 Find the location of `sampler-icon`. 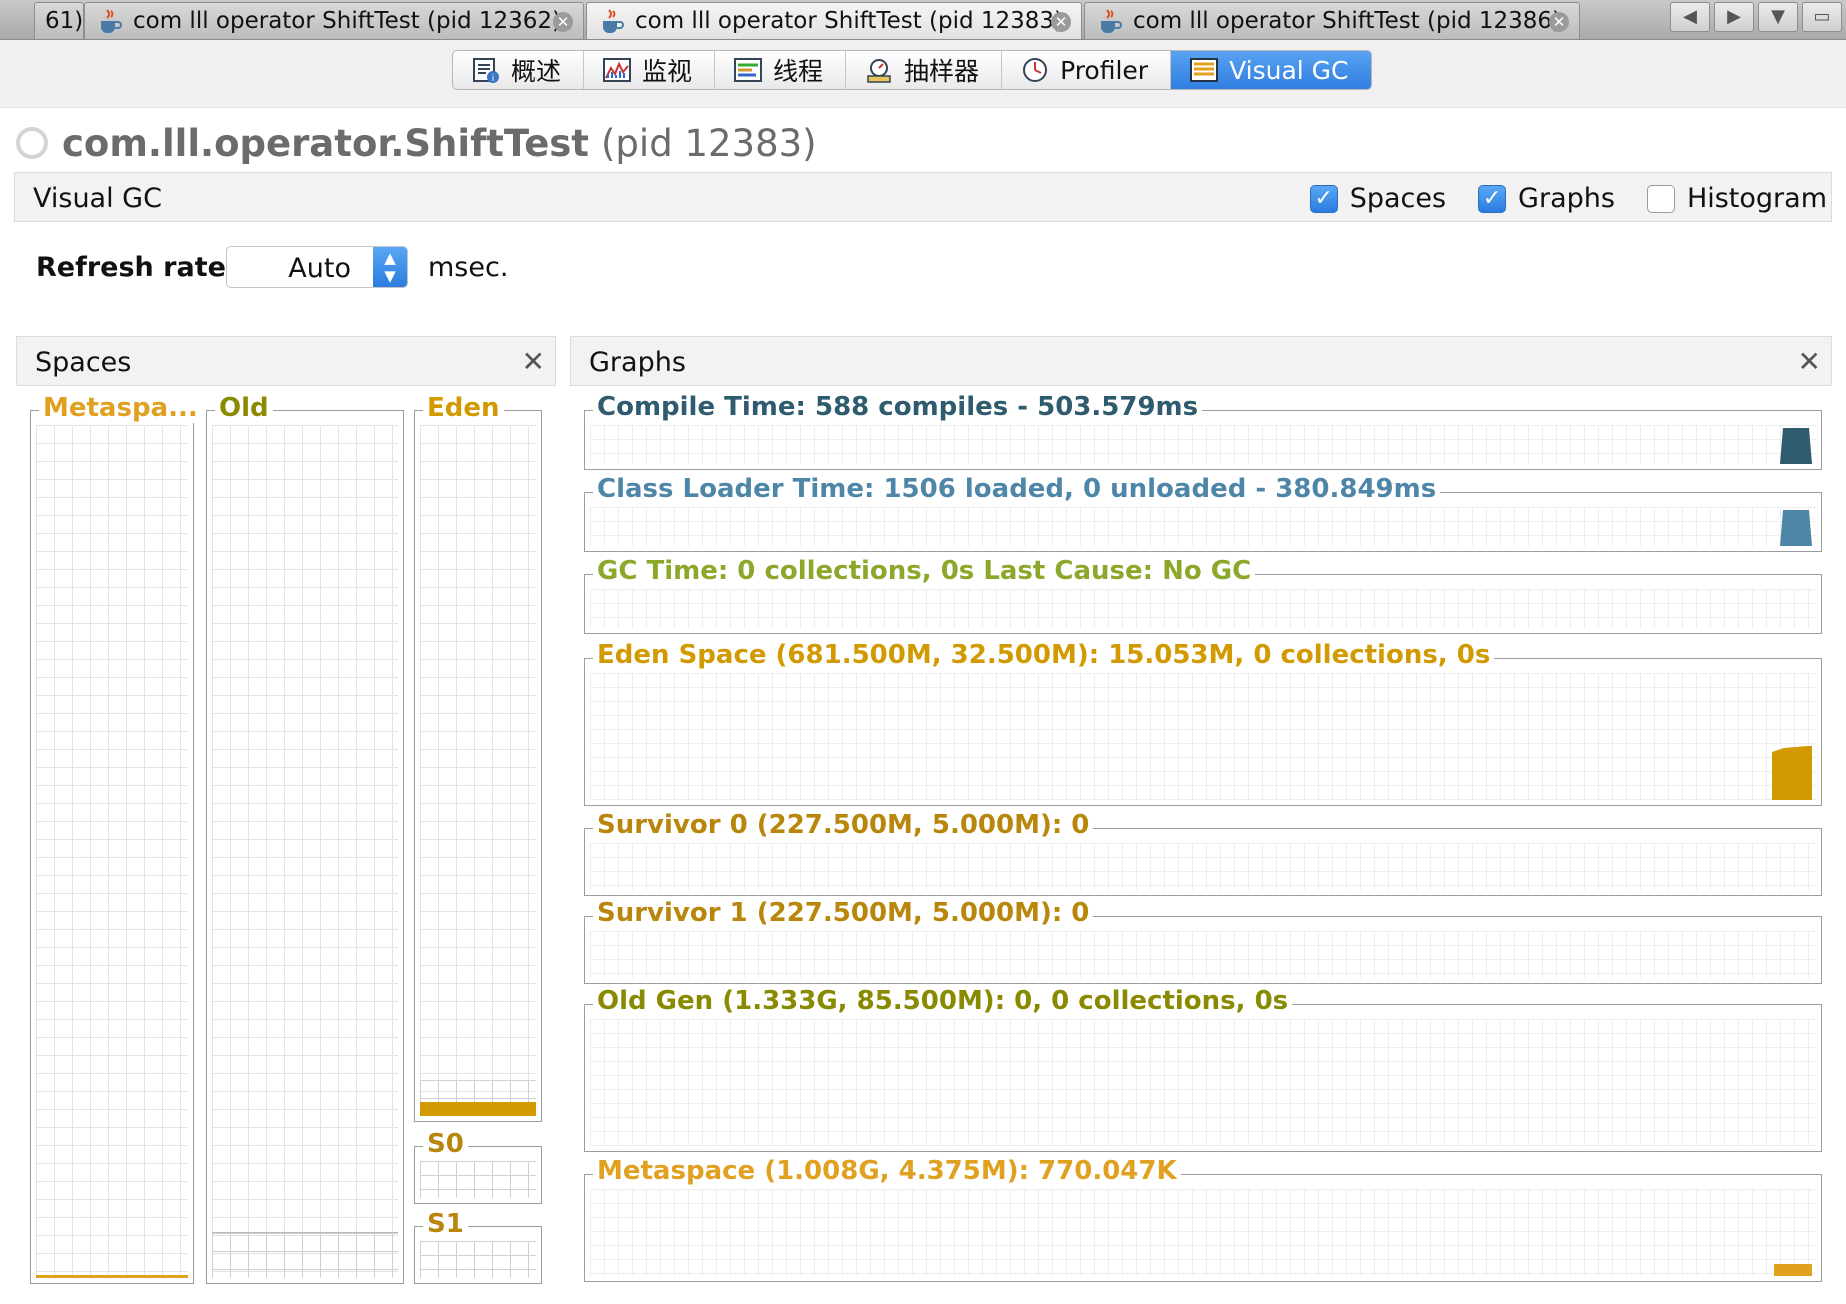

sampler-icon is located at coordinates (879, 71).